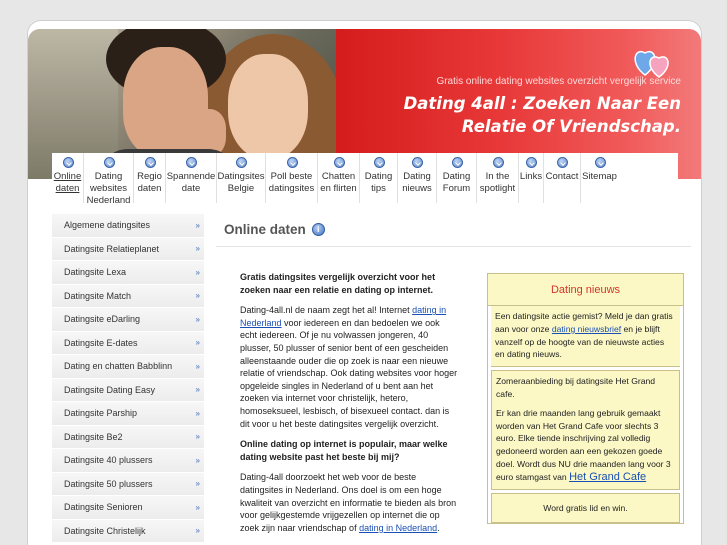  What do you see at coordinates (585, 290) in the screenshot?
I see `news-title: Dating nieuws` at bounding box center [585, 290].